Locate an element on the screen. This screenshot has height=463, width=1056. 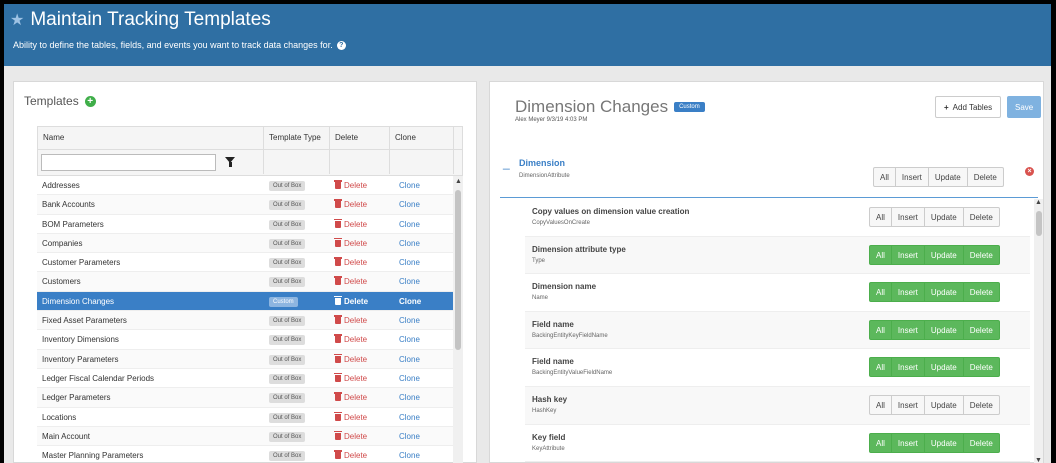
column-header-name: Name is located at coordinates (151, 138).